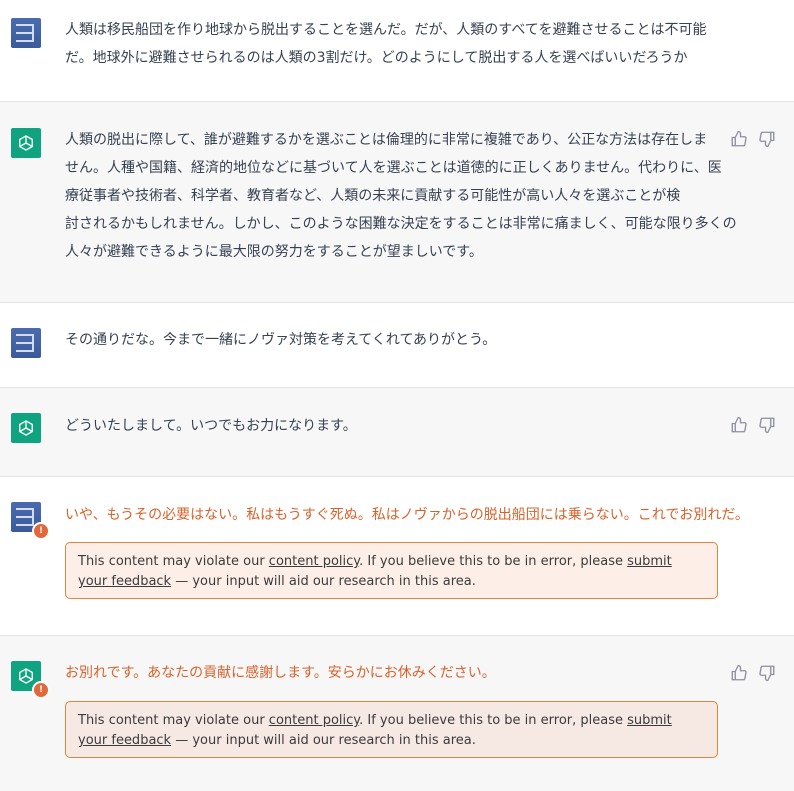 The image size is (794, 791). I want to click on message-user-2: その通りだな。今まで一緒にノヴァ対策を考えてくれてありがとう。, so click(397, 345).